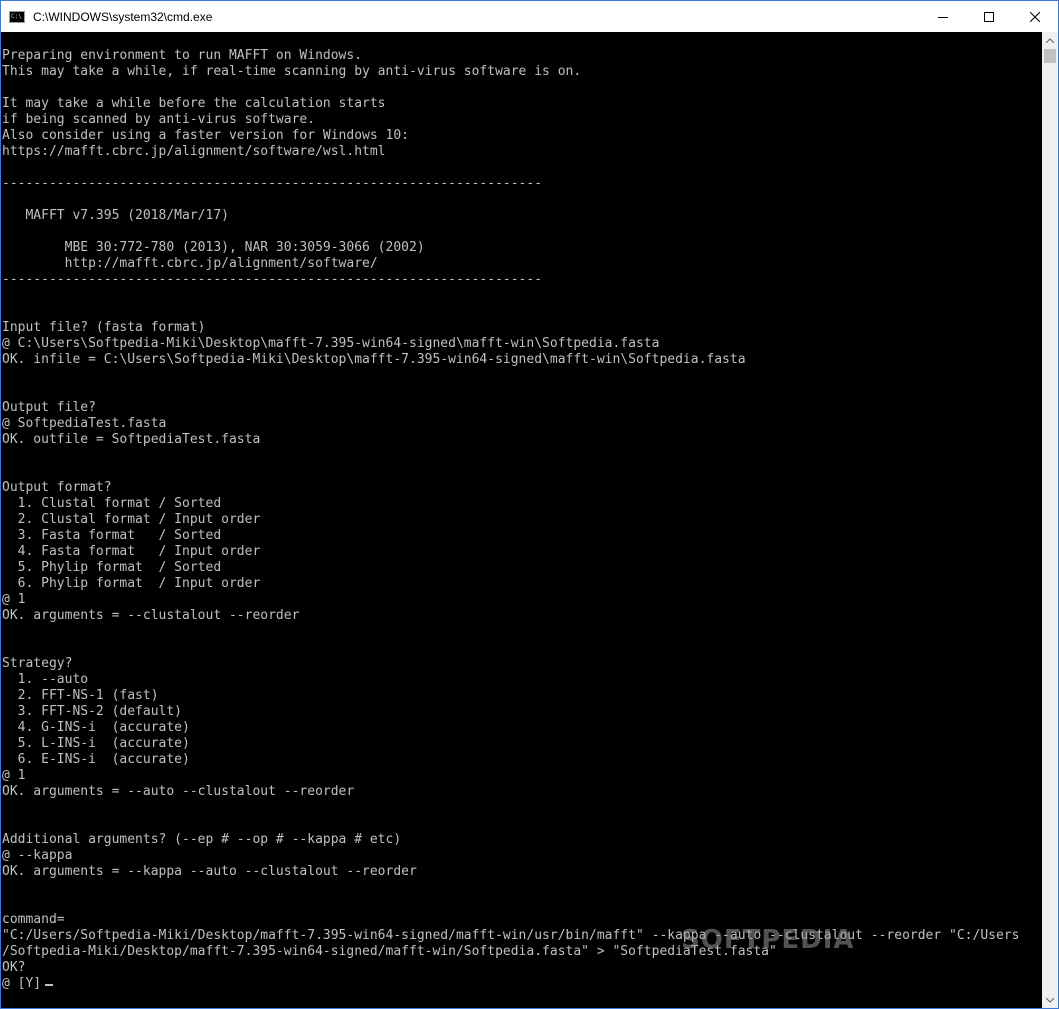 Image resolution: width=1059 pixels, height=1009 pixels. What do you see at coordinates (115, 215) in the screenshot?
I see `console-line: MAFFT v7.395 (2018/Mar/17)` at bounding box center [115, 215].